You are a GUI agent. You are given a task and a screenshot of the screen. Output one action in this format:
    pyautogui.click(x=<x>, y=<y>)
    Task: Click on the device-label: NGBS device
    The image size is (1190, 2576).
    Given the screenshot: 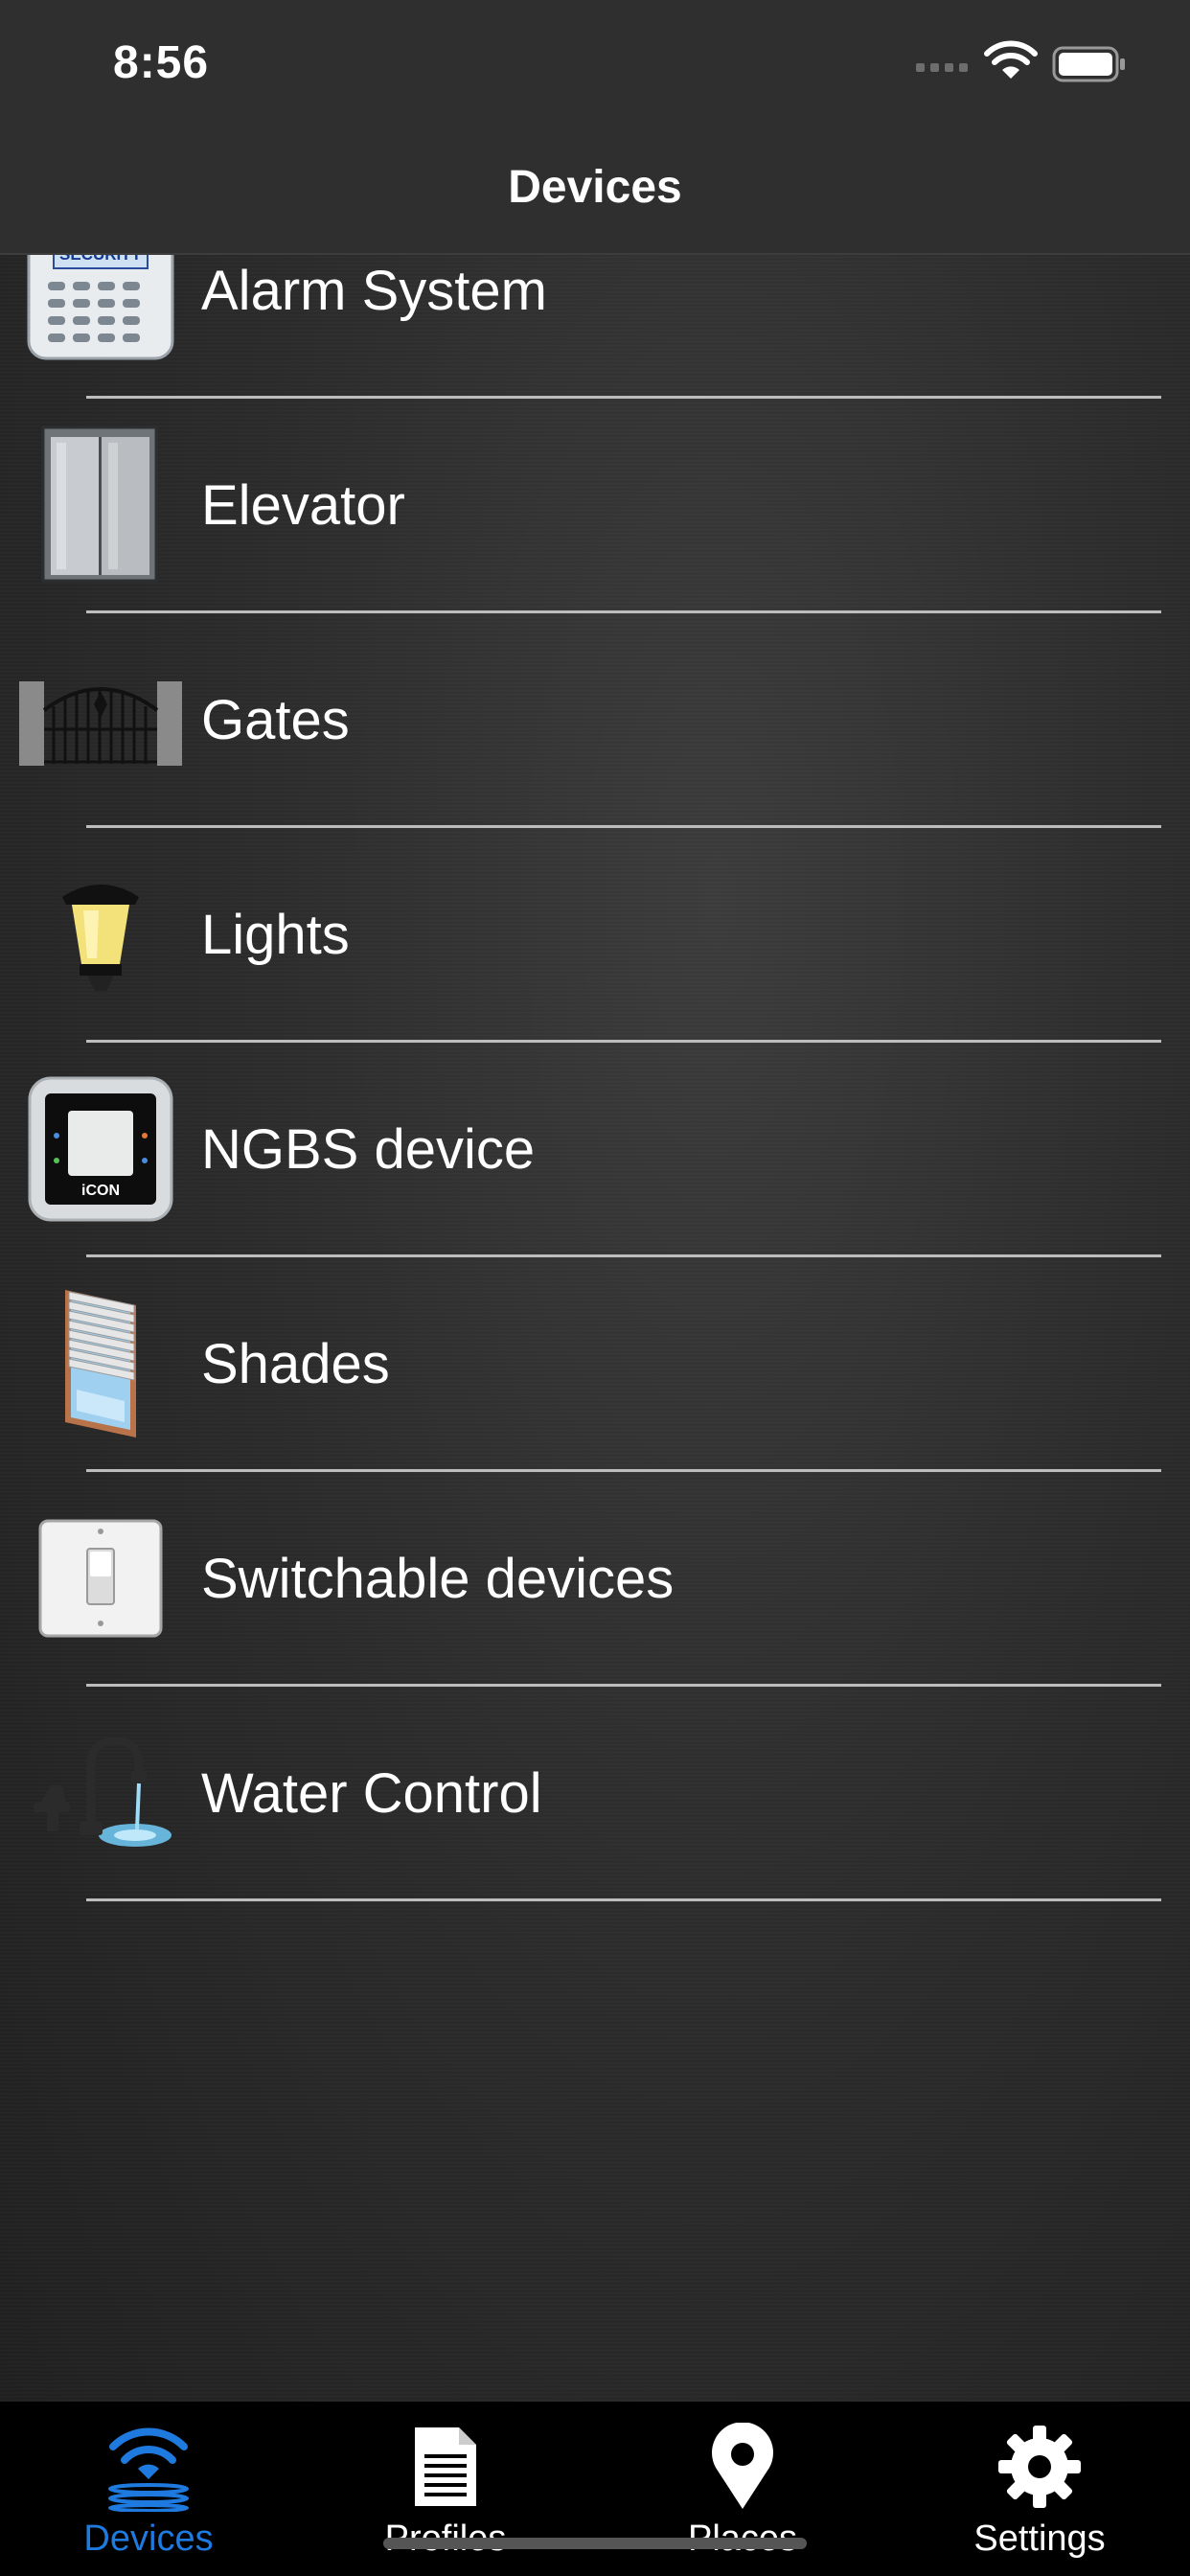 What is the action you would take?
    pyautogui.click(x=369, y=1149)
    